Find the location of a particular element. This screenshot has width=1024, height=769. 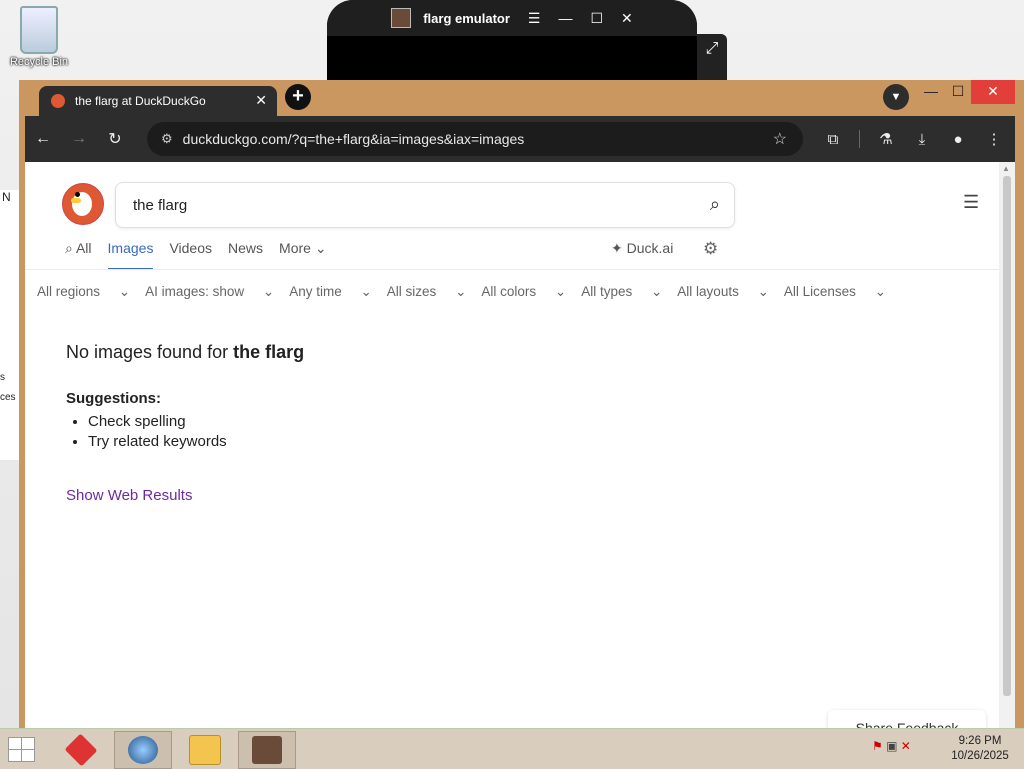

logo-beak is located at coordinates (76, 200).